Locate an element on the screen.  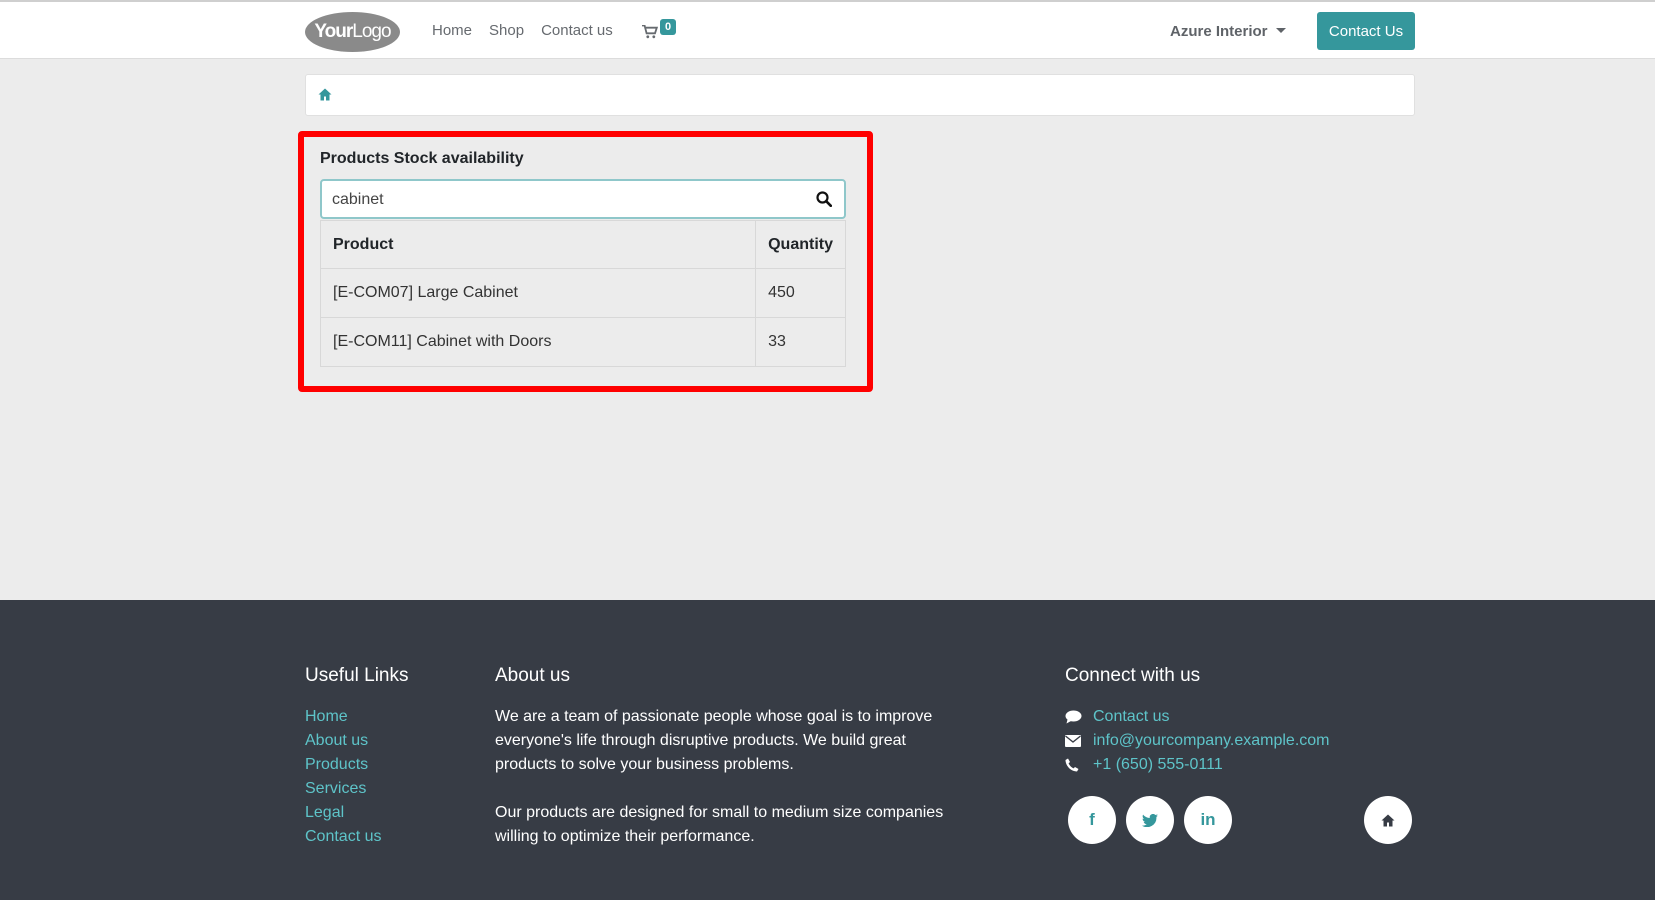
breadcrumb-home-link is located at coordinates (325, 97).